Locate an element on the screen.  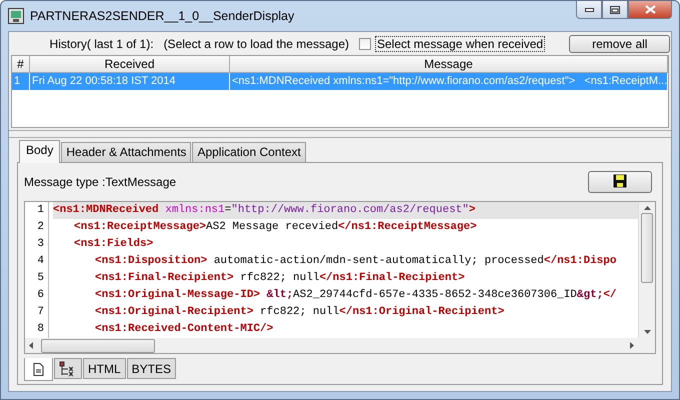
auto-select-checkbox is located at coordinates (365, 44).